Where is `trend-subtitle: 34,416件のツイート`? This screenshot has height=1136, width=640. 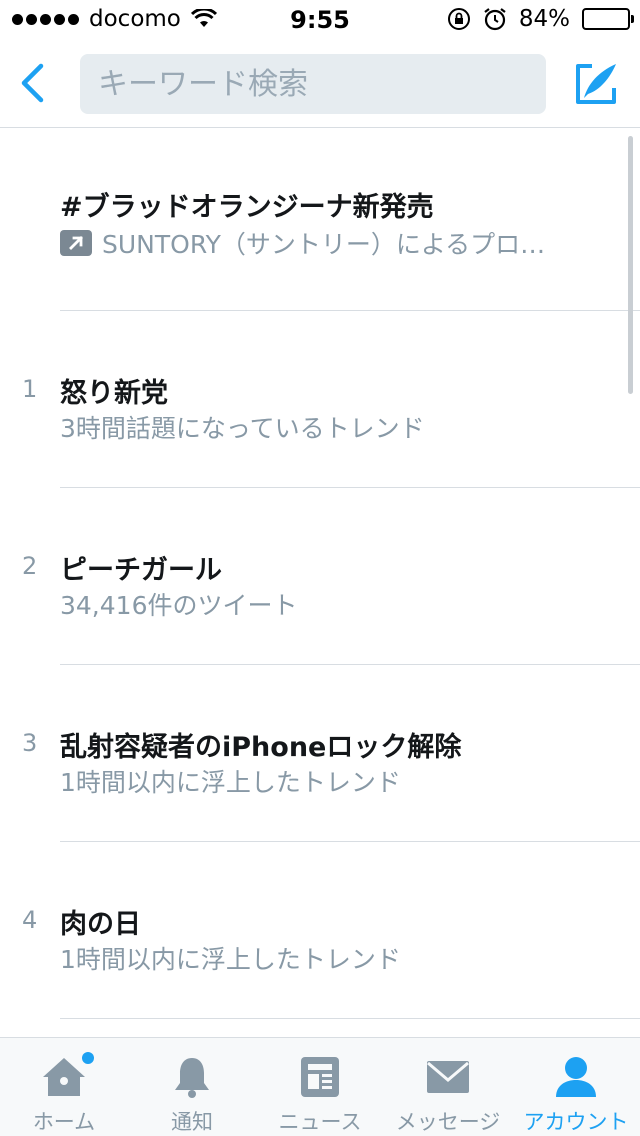 trend-subtitle: 34,416件のツイート is located at coordinates (179, 605).